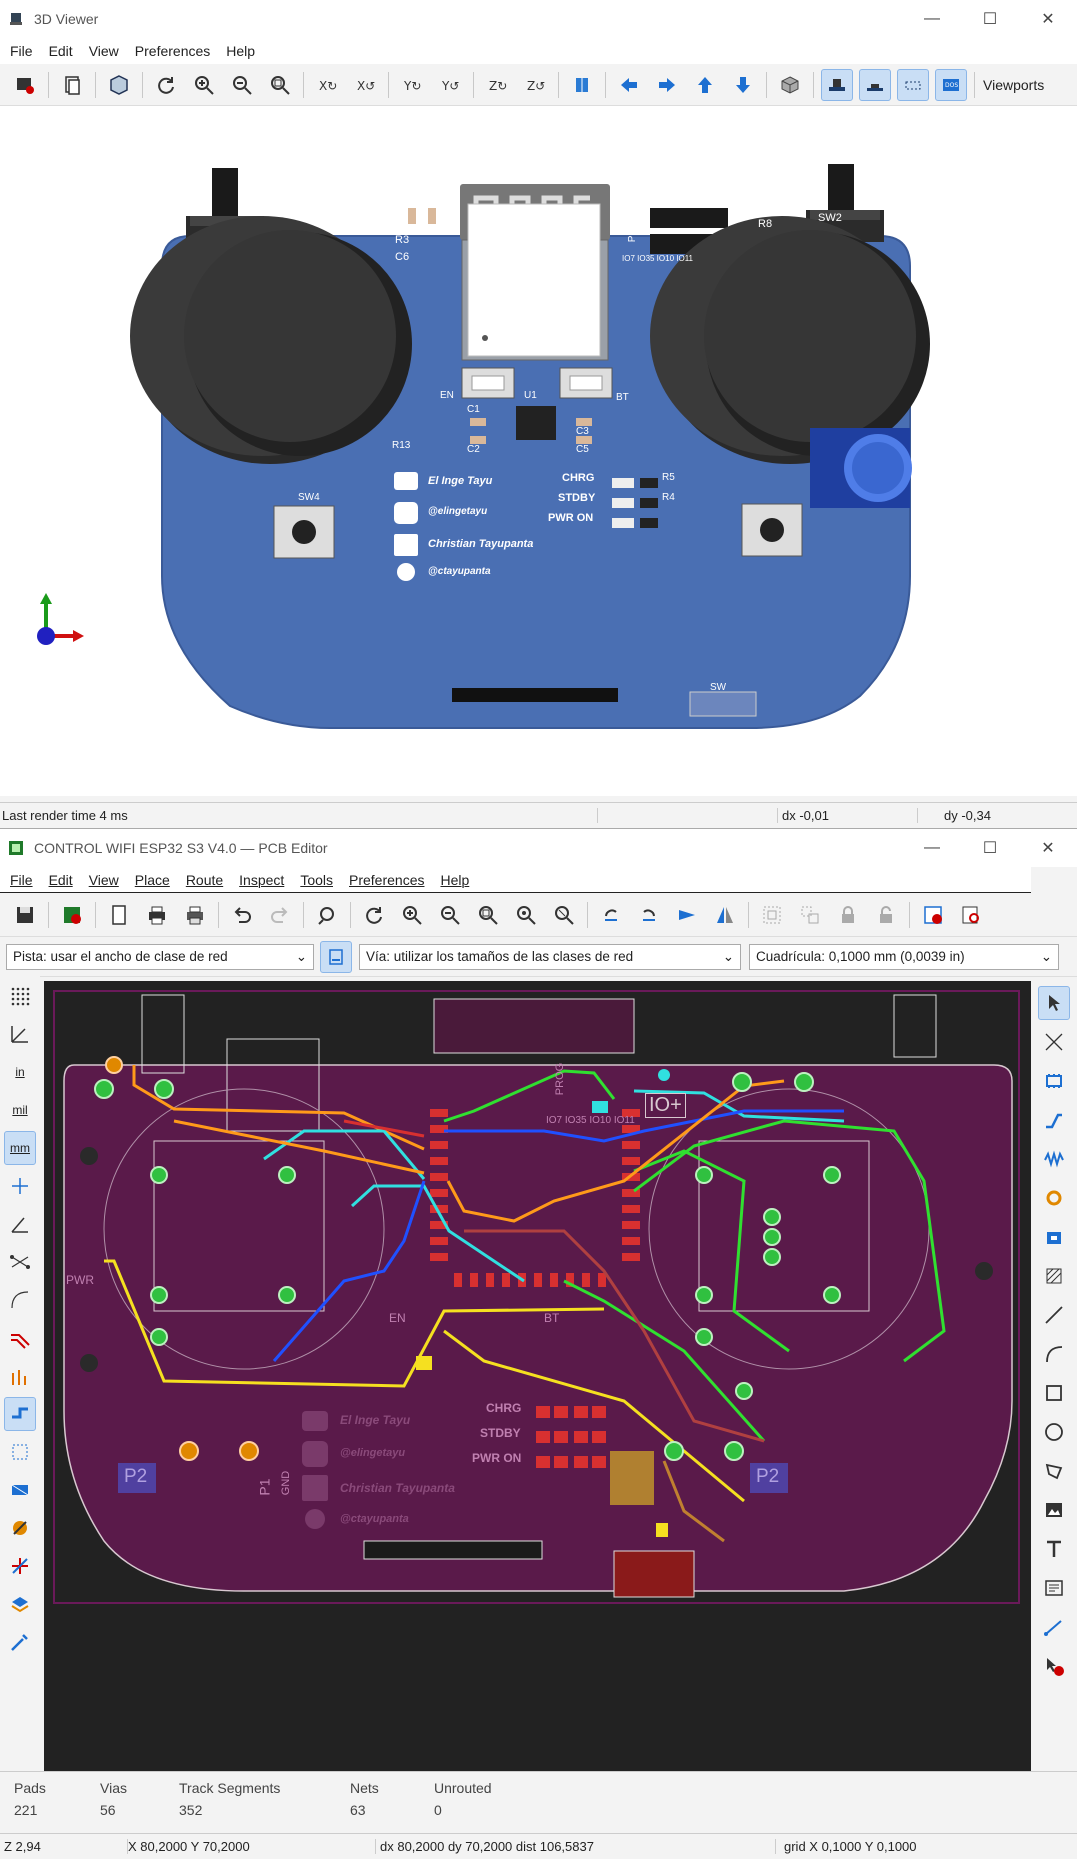 The image size is (1077, 1859). Describe the element at coordinates (1011, 85) in the screenshot. I see `viewports-button: Viewports` at that location.